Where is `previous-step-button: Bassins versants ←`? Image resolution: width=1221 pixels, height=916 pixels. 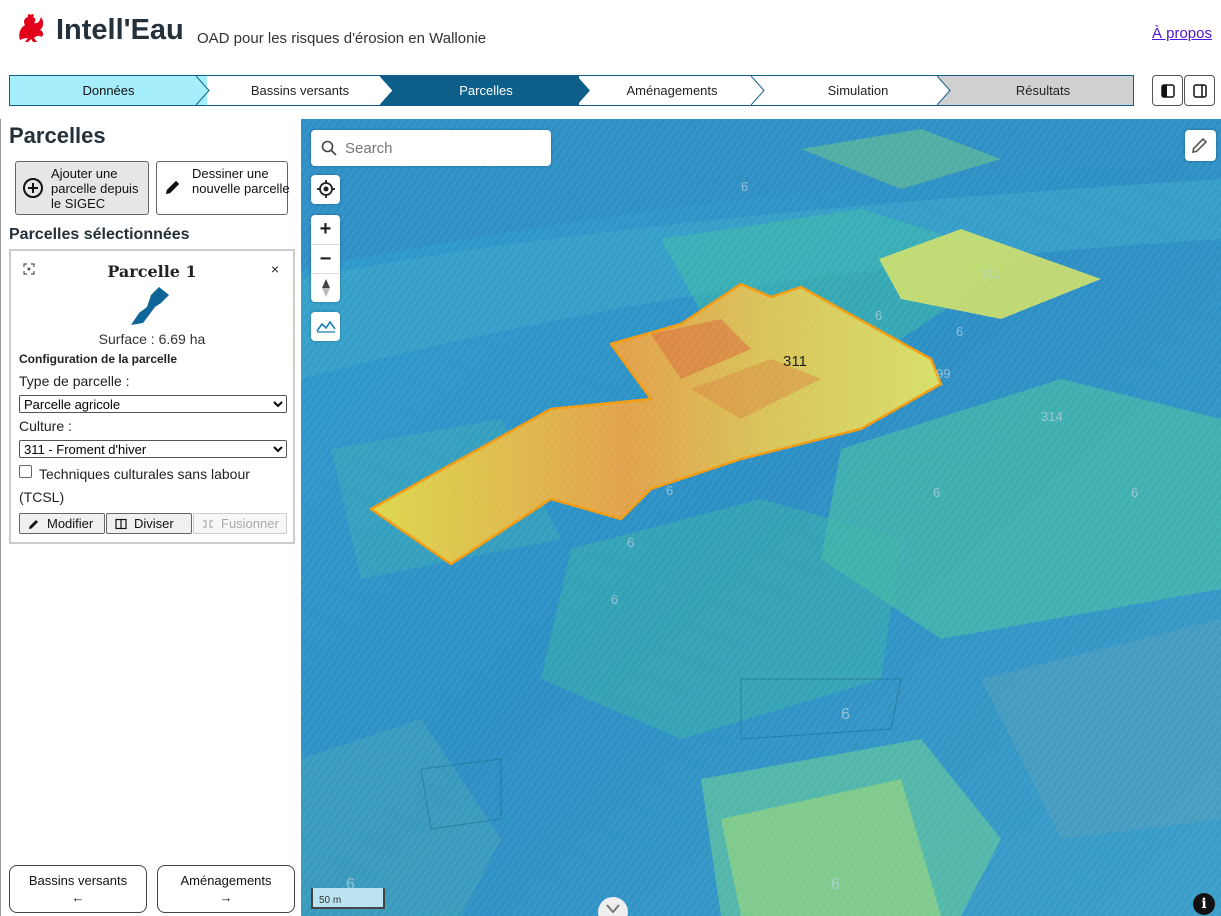 previous-step-button: Bassins versants ← is located at coordinates (78, 889).